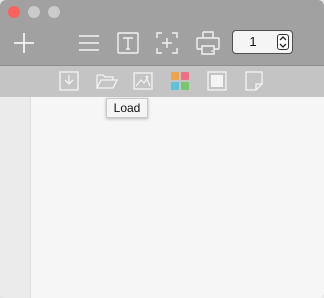  I want to click on page-icon, so click(254, 81).